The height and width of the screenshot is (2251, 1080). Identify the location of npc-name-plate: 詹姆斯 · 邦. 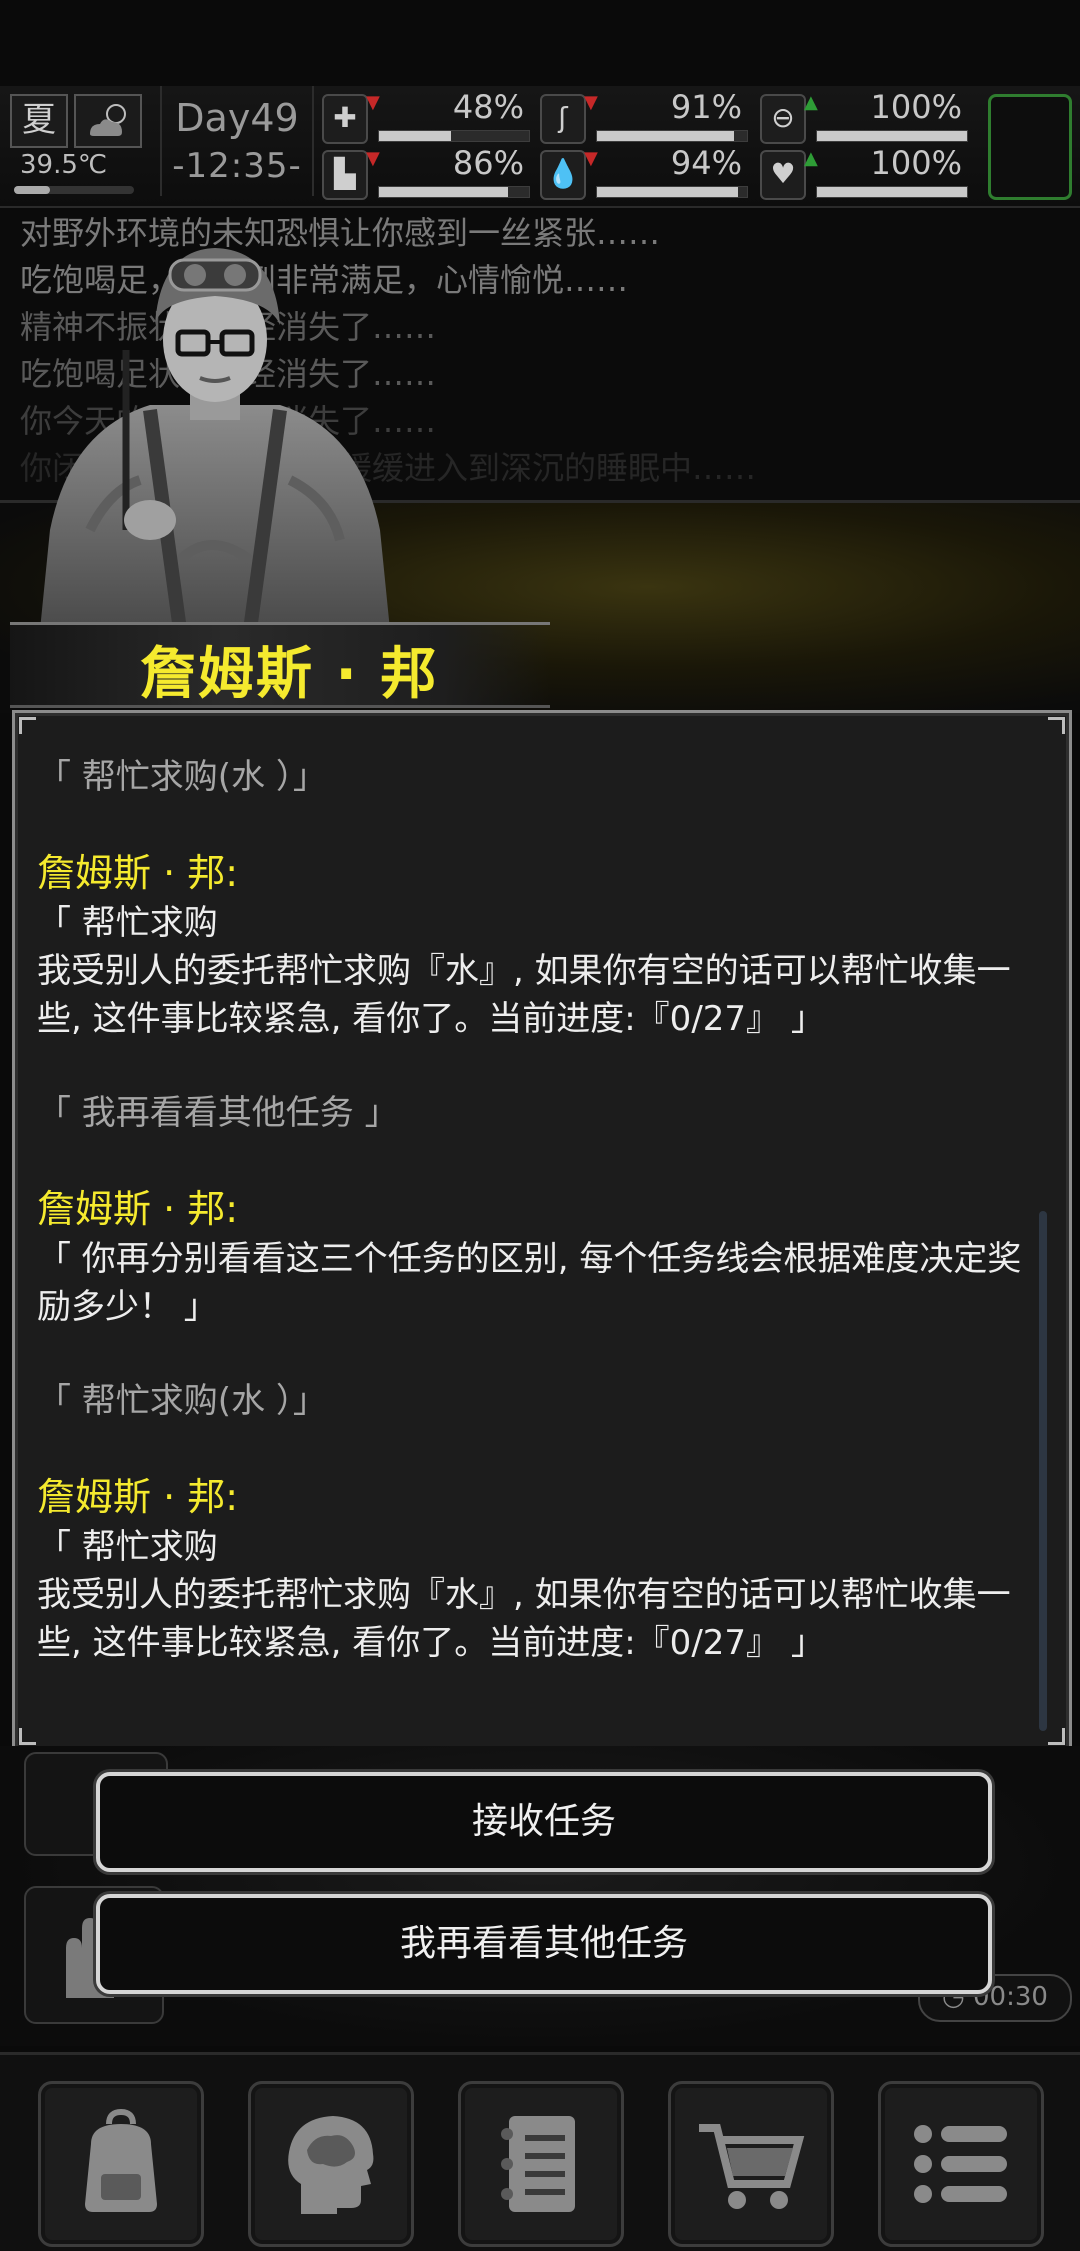
(280, 665).